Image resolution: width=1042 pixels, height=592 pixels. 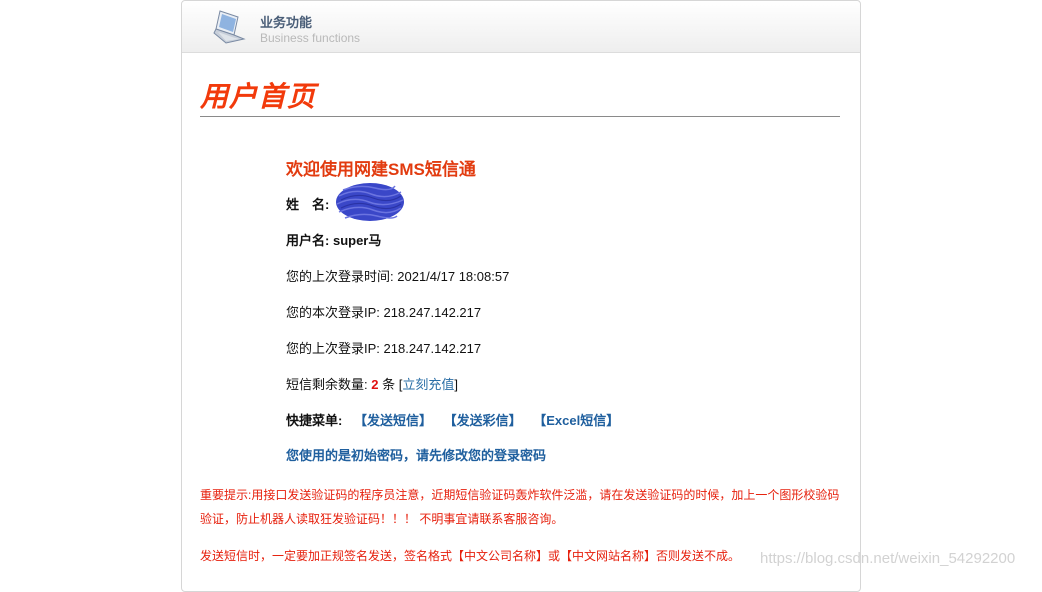 I want to click on last-login-time-label: 您的上次登录时间:, so click(x=340, y=276).